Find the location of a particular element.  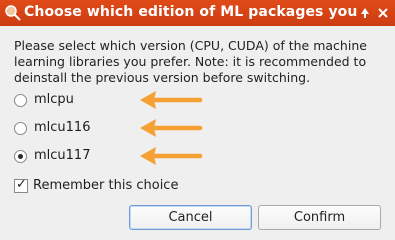

option-label: mlcu117 is located at coordinates (62, 155).